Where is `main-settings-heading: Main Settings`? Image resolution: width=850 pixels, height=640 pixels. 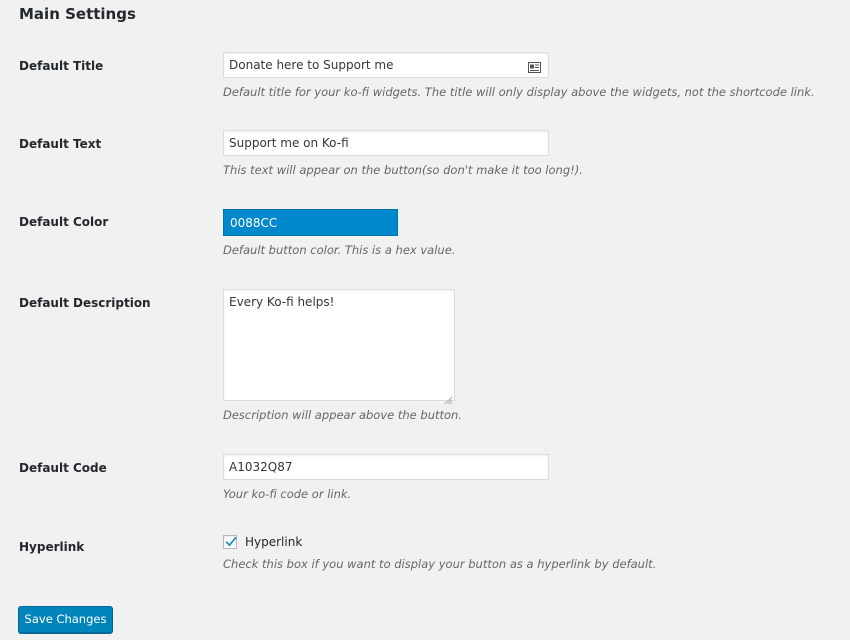
main-settings-heading: Main Settings is located at coordinates (77, 14).